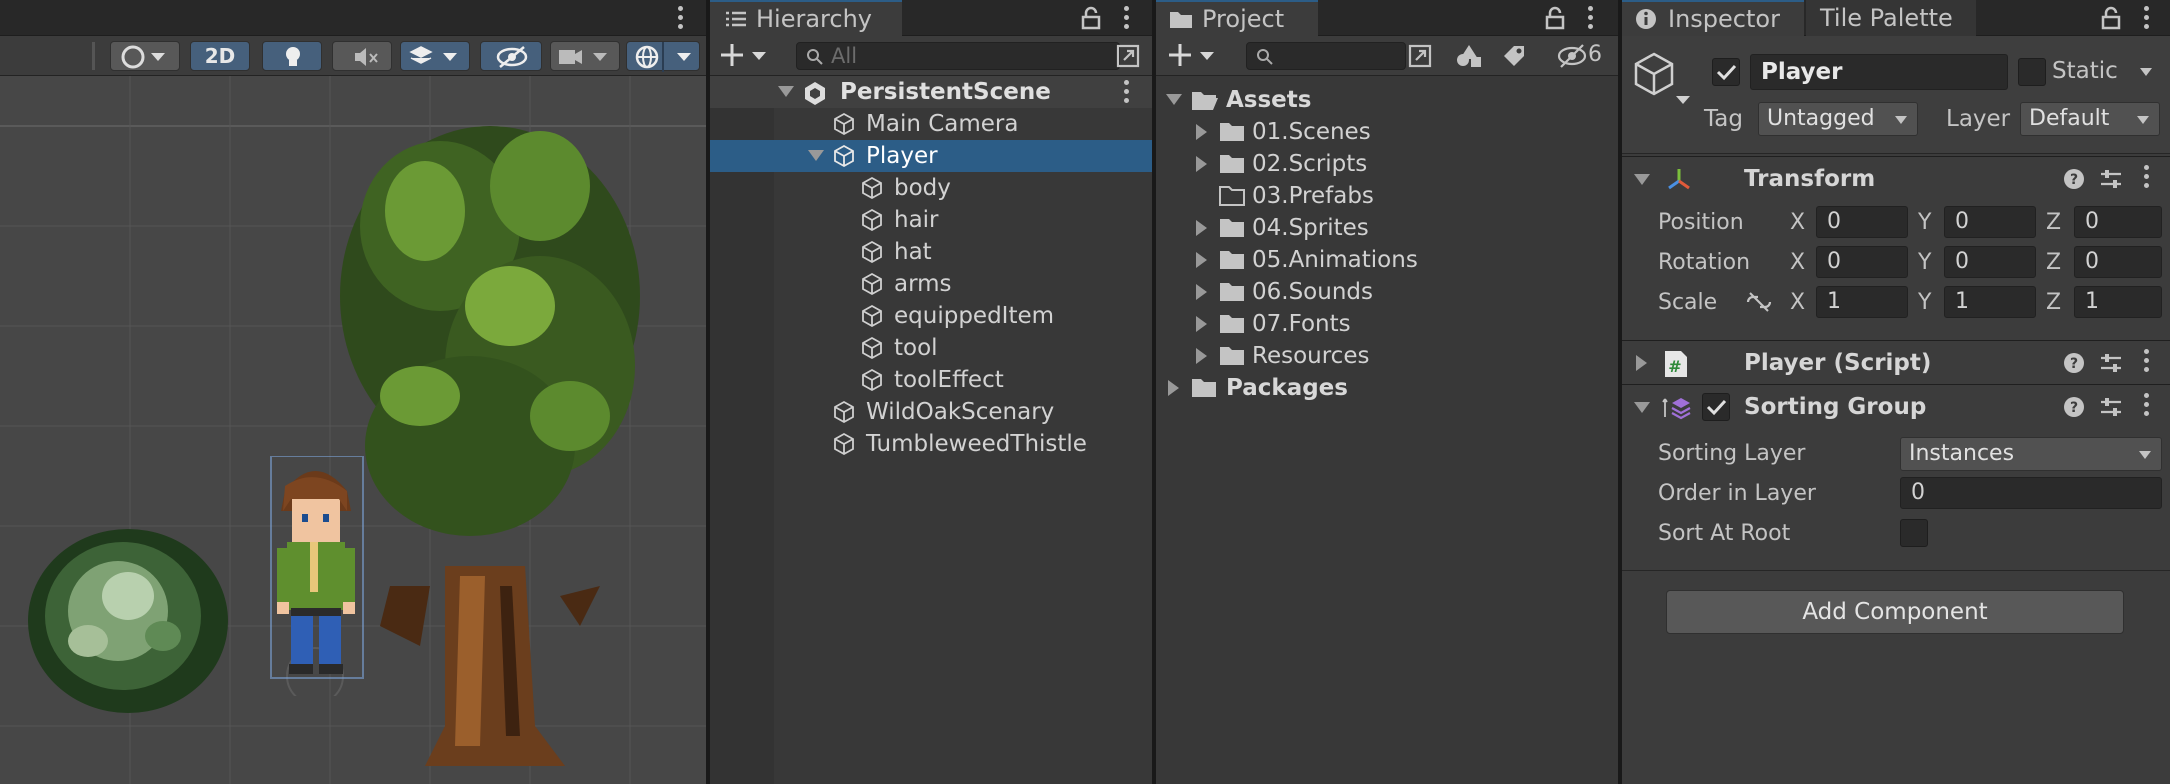  Describe the element at coordinates (1387, 164) in the screenshot. I see `project-item-scripts: 02.Scripts` at that location.